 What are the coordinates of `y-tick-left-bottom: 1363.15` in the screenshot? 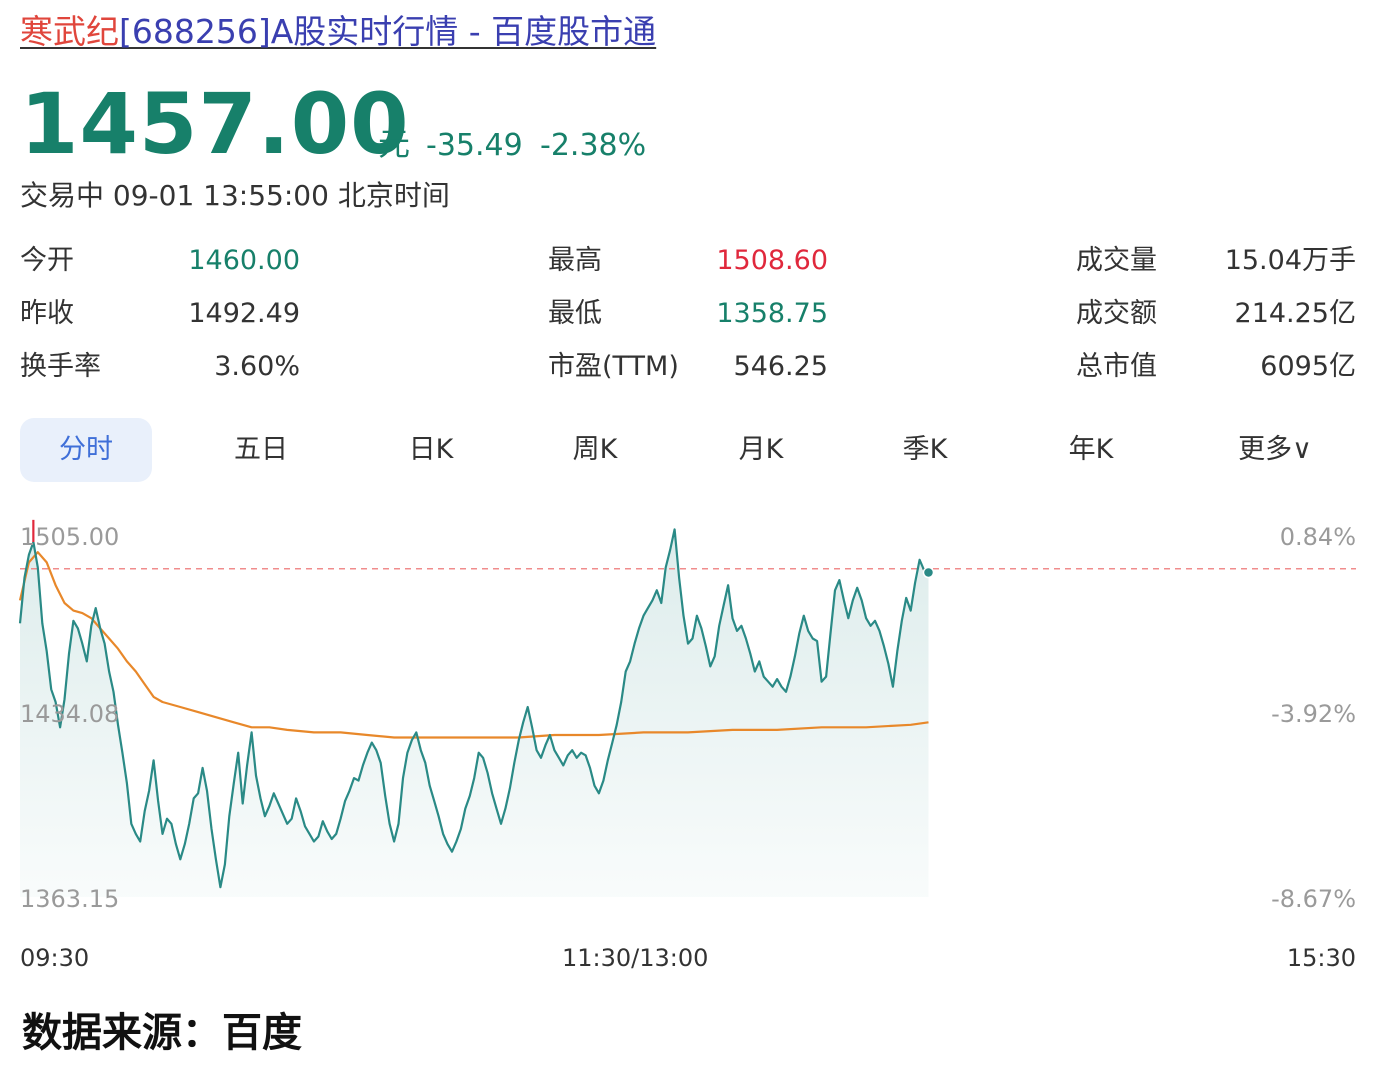 It's located at (70, 899).